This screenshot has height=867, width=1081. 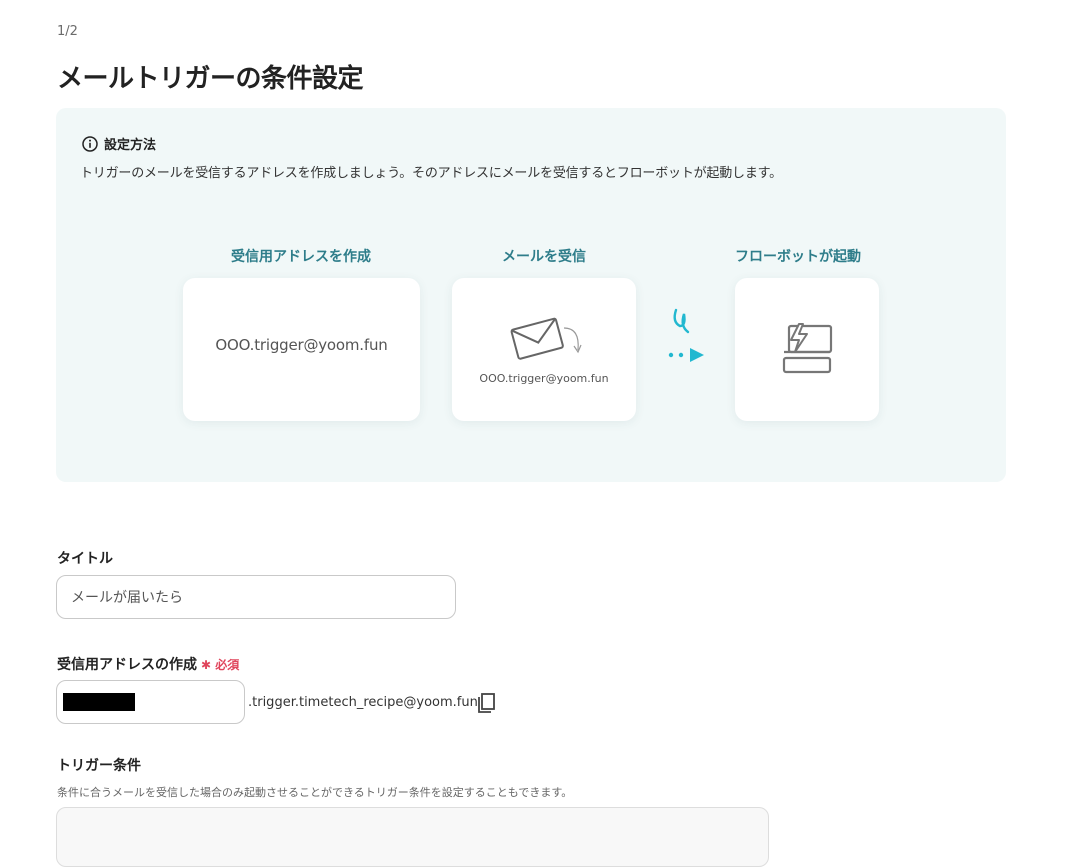 I want to click on title-field-label: タイトル, so click(x=85, y=559).